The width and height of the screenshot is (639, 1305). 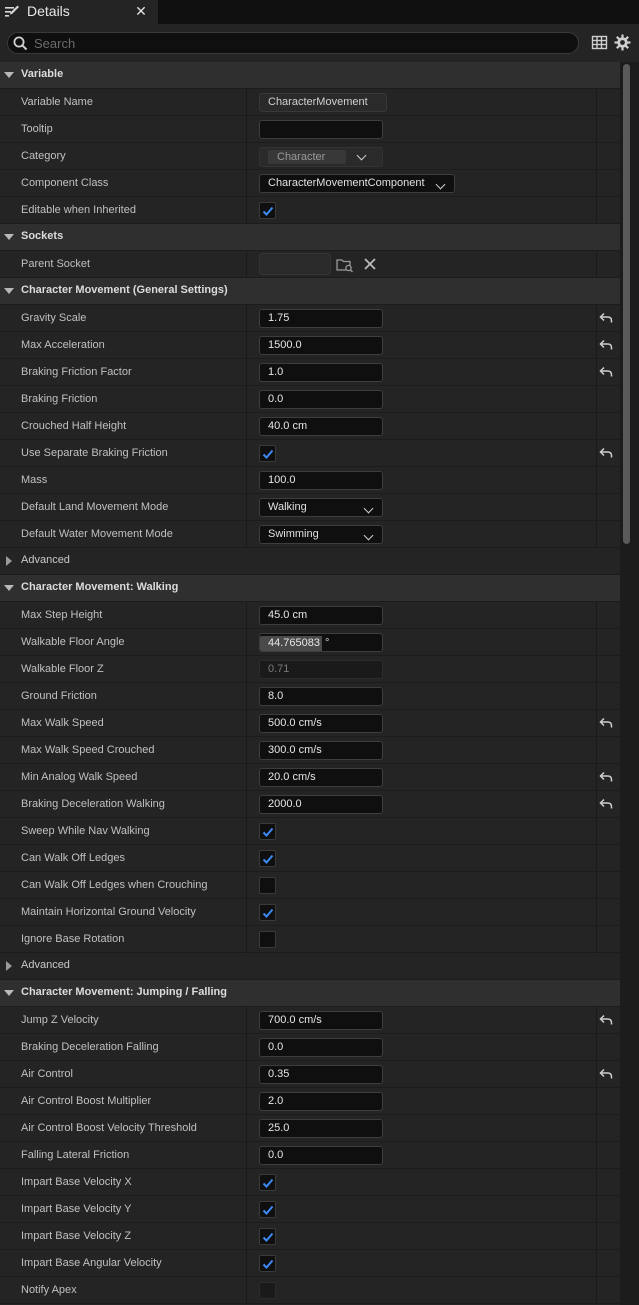 What do you see at coordinates (310, 291) in the screenshot?
I see `category-header: Character Movement (General Settings)` at bounding box center [310, 291].